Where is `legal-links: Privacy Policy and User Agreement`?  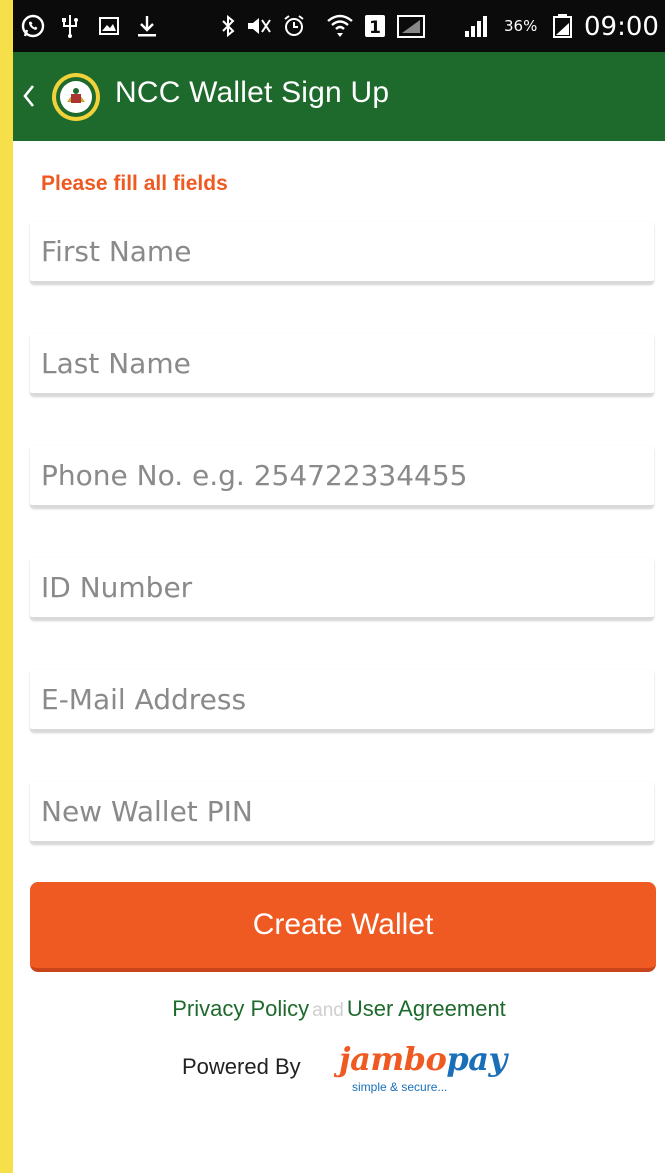 legal-links: Privacy Policy and User Agreement is located at coordinates (339, 1009).